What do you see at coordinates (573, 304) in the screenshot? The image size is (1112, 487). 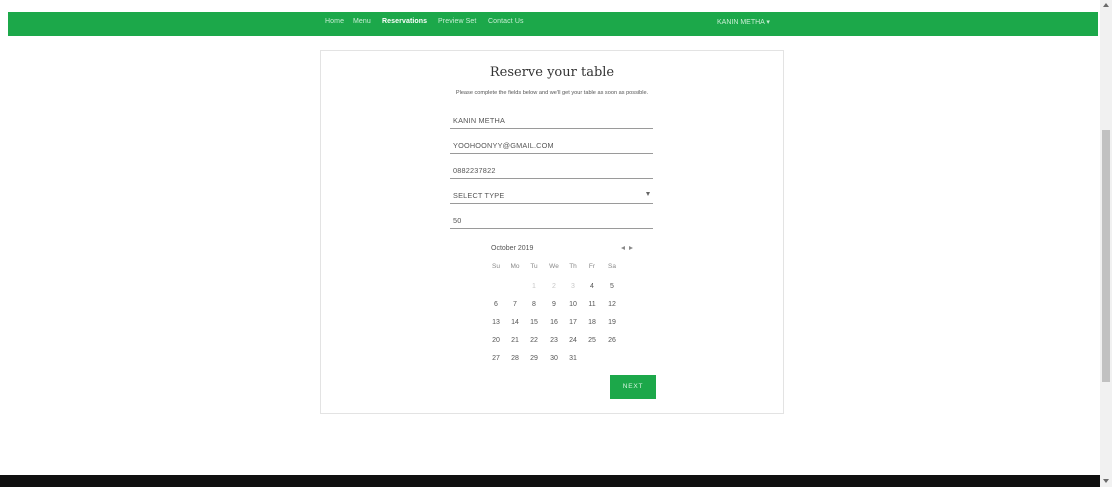 I see `calendar-day: 10` at bounding box center [573, 304].